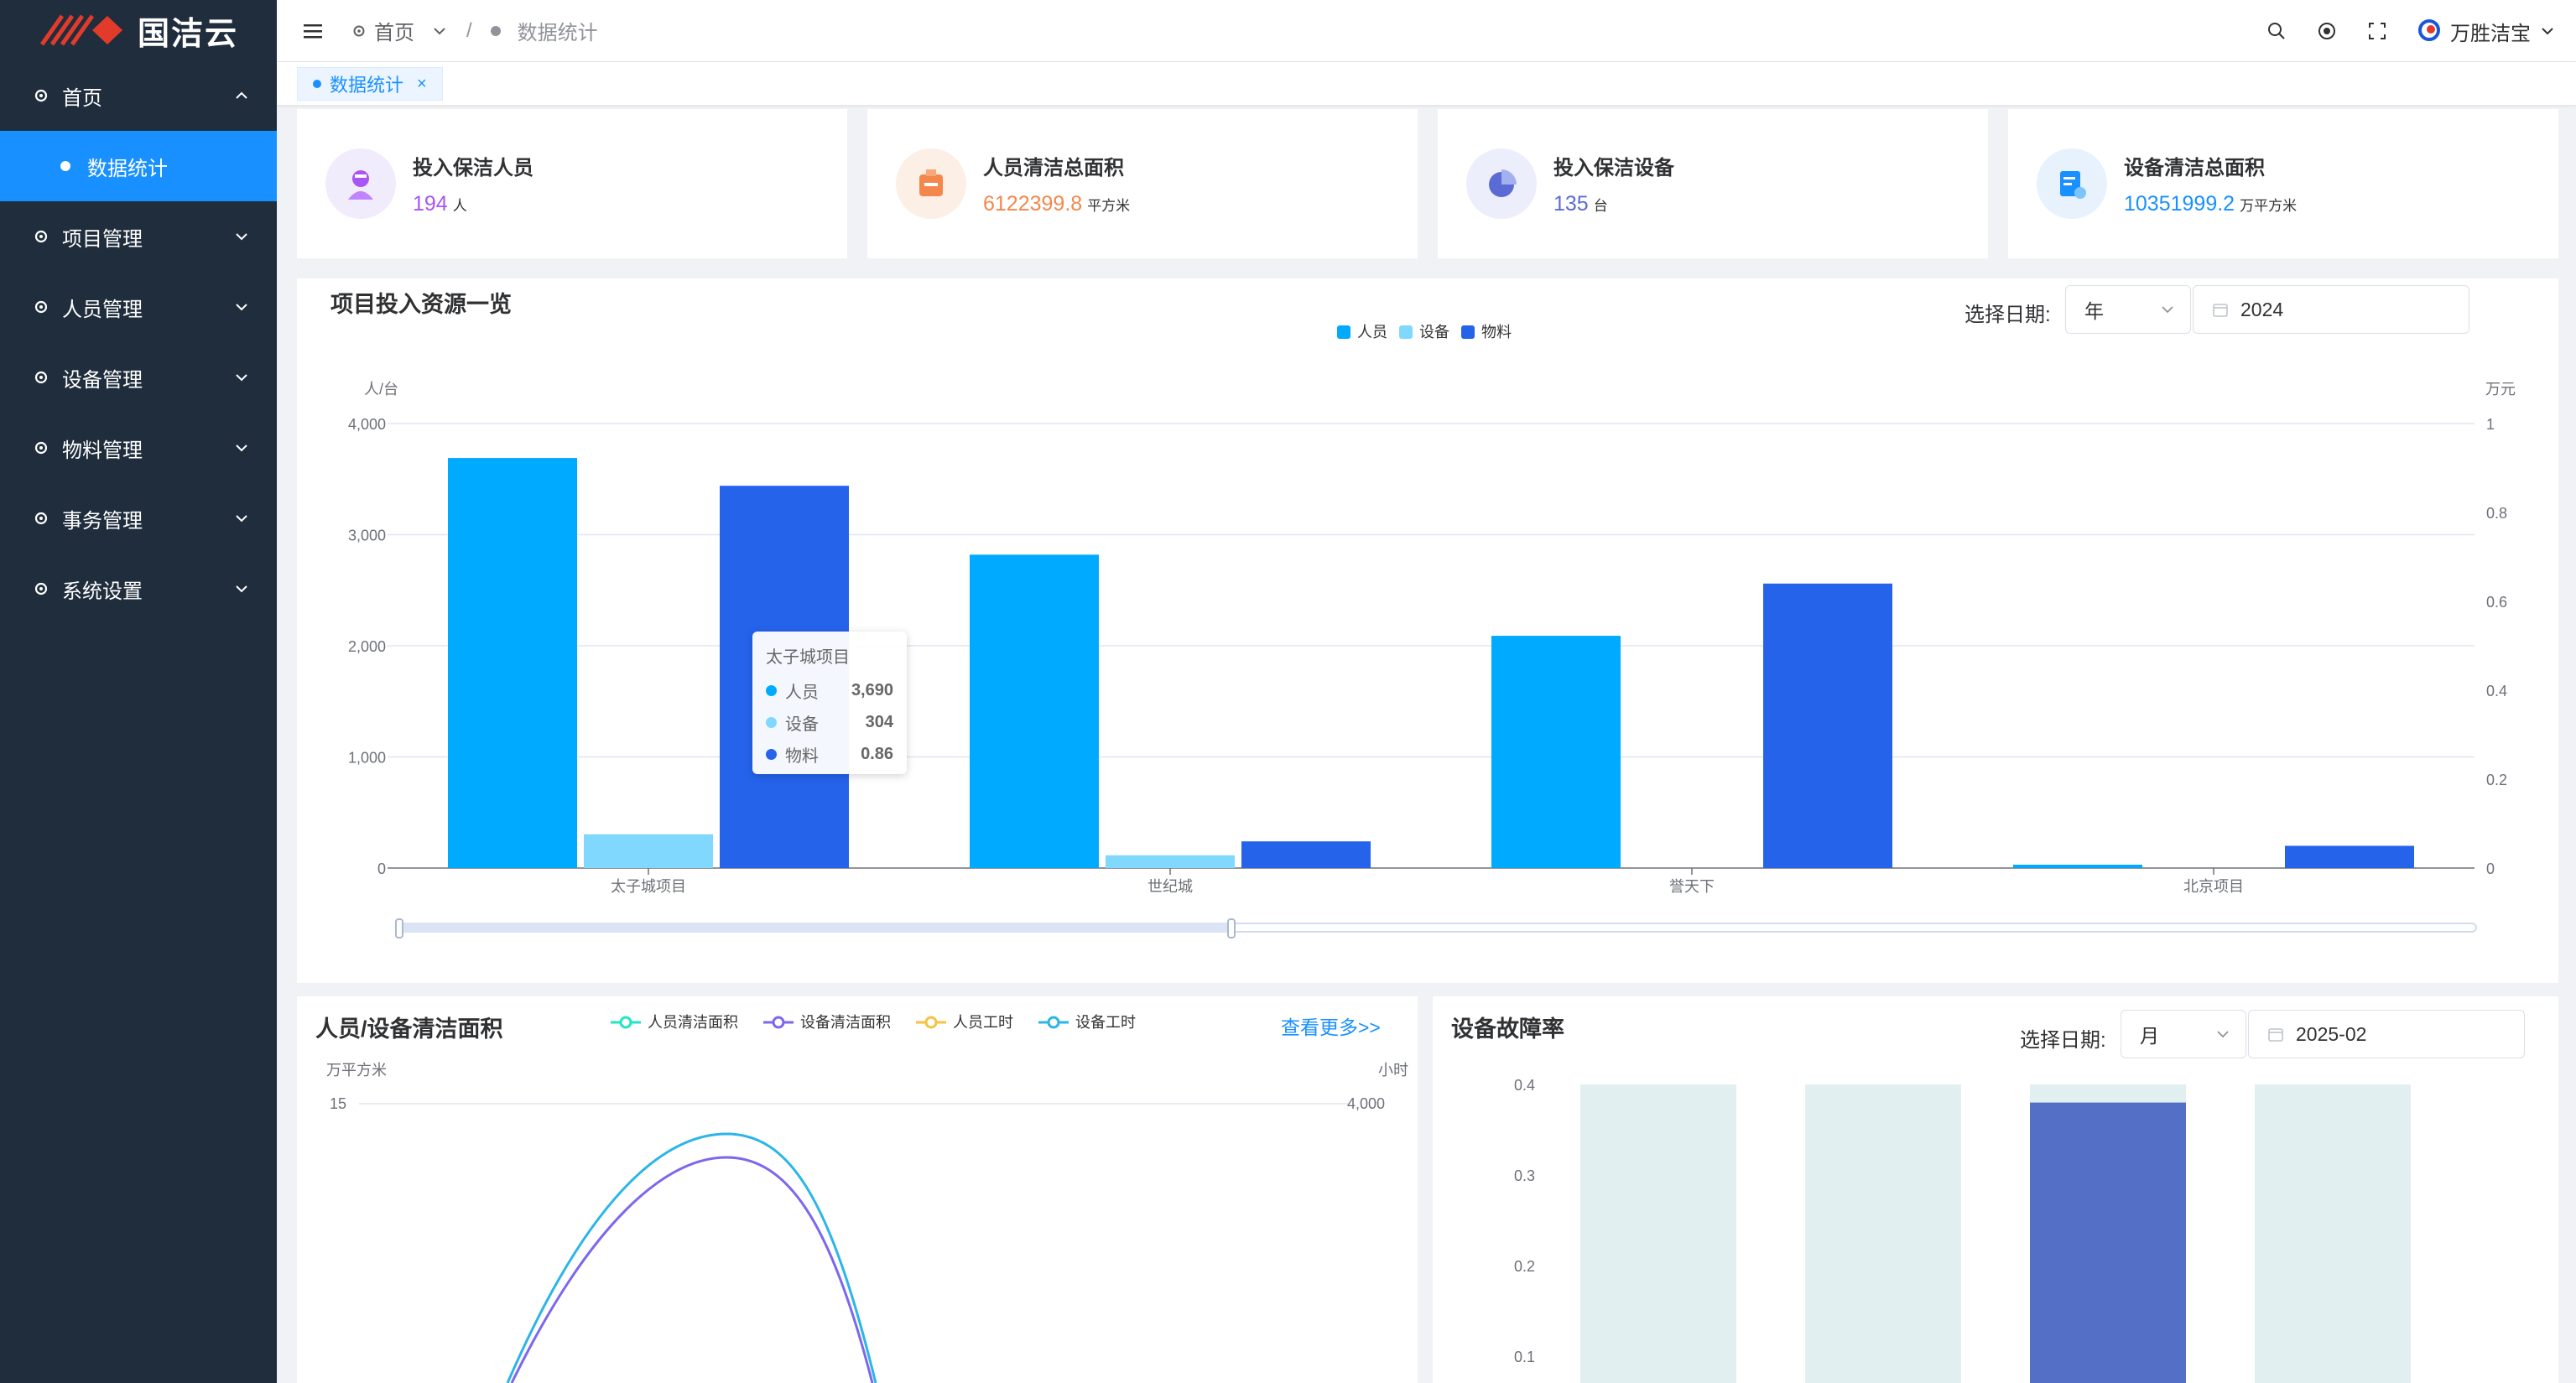 The width and height of the screenshot is (2576, 1383). What do you see at coordinates (102, 309) in the screenshot?
I see `sidebar-item-label: 人员管理` at bounding box center [102, 309].